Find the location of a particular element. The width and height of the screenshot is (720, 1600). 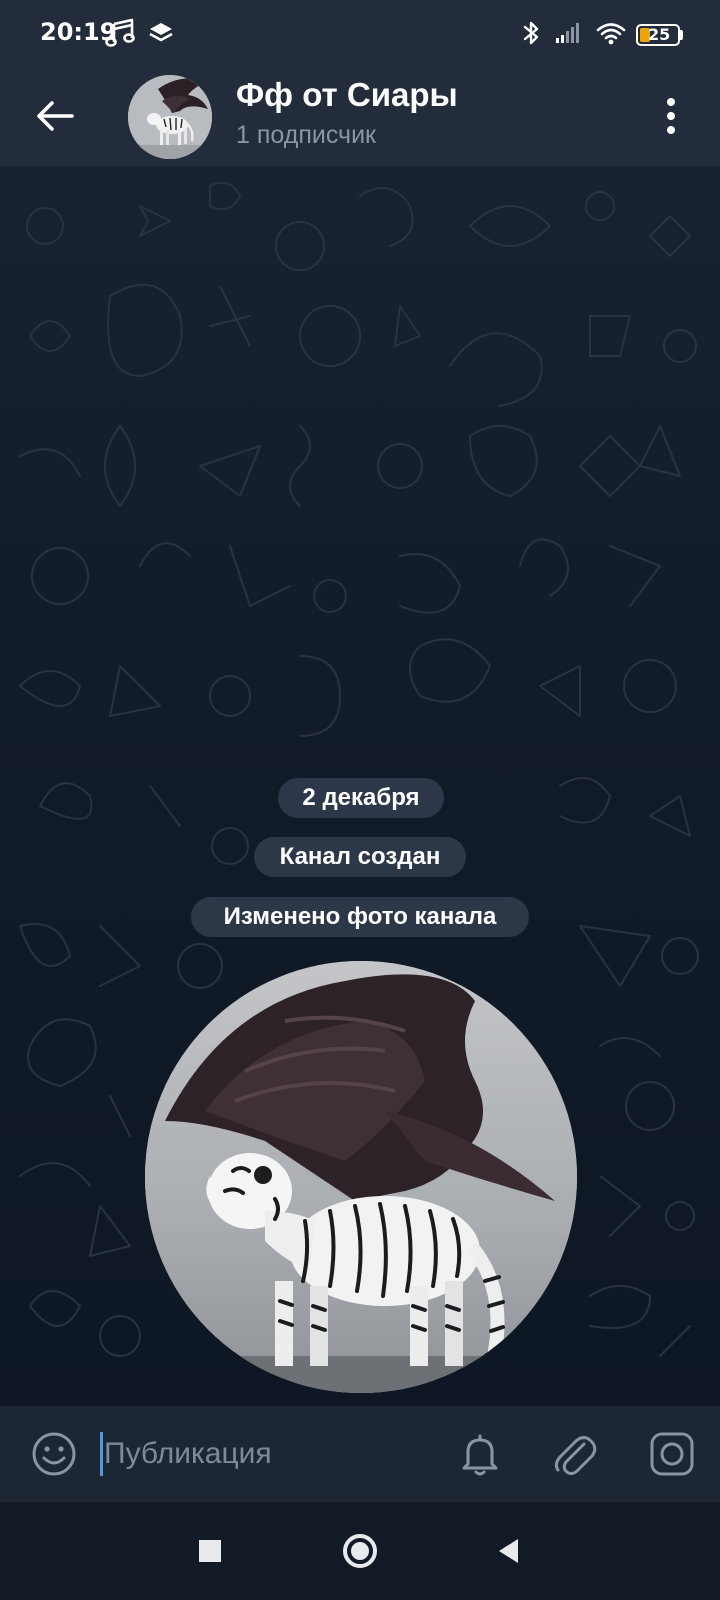

text-caret is located at coordinates (101, 1454).